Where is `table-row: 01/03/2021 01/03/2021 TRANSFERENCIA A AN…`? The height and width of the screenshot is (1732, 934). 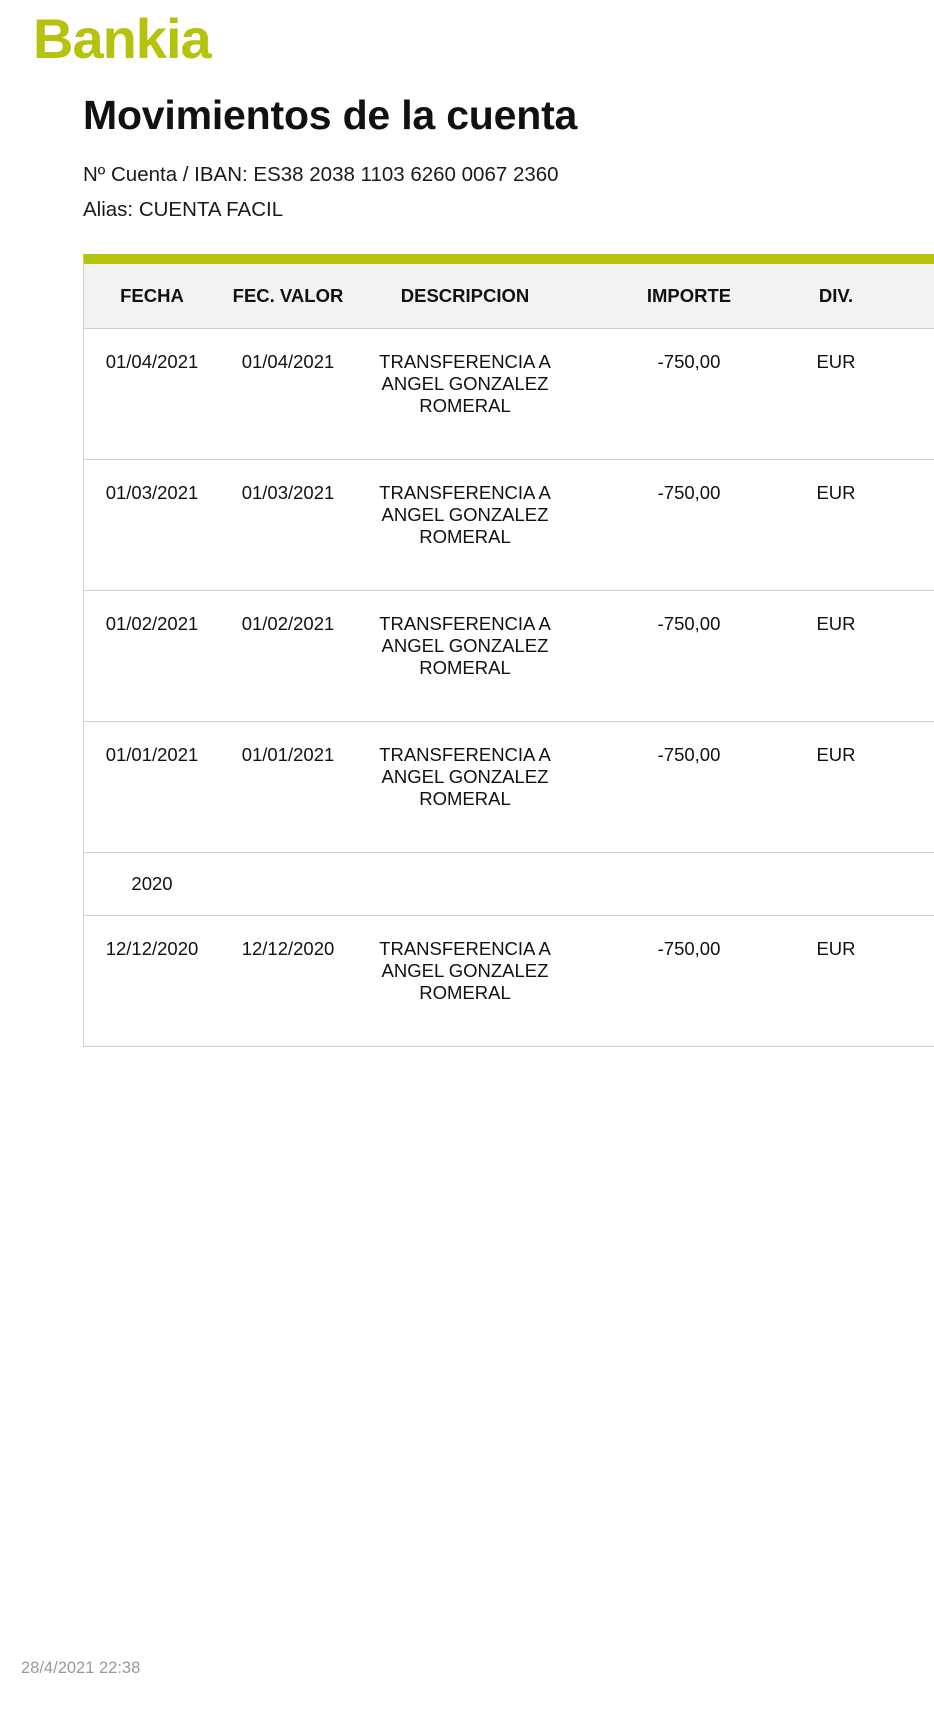
table-row: 01/03/2021 01/03/2021 TRANSFERENCIA A AN… is located at coordinates (509, 525).